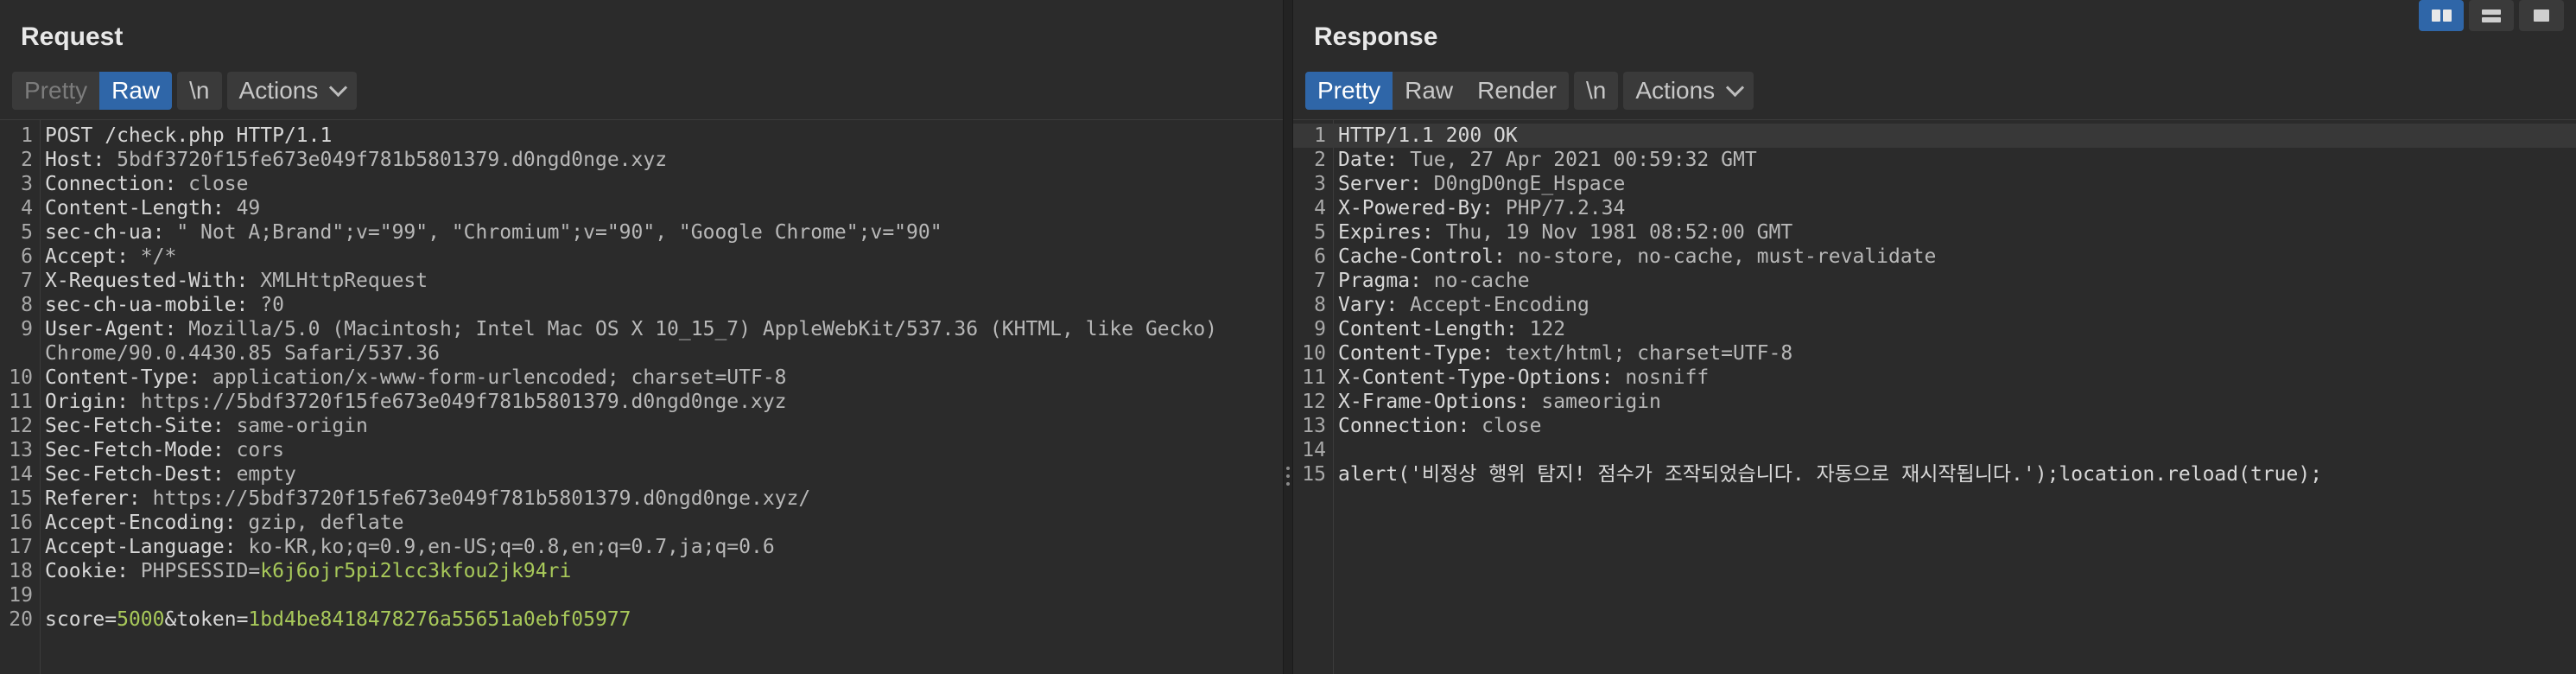 This screenshot has width=2576, height=674. I want to click on line-key: Referer:, so click(93, 499).